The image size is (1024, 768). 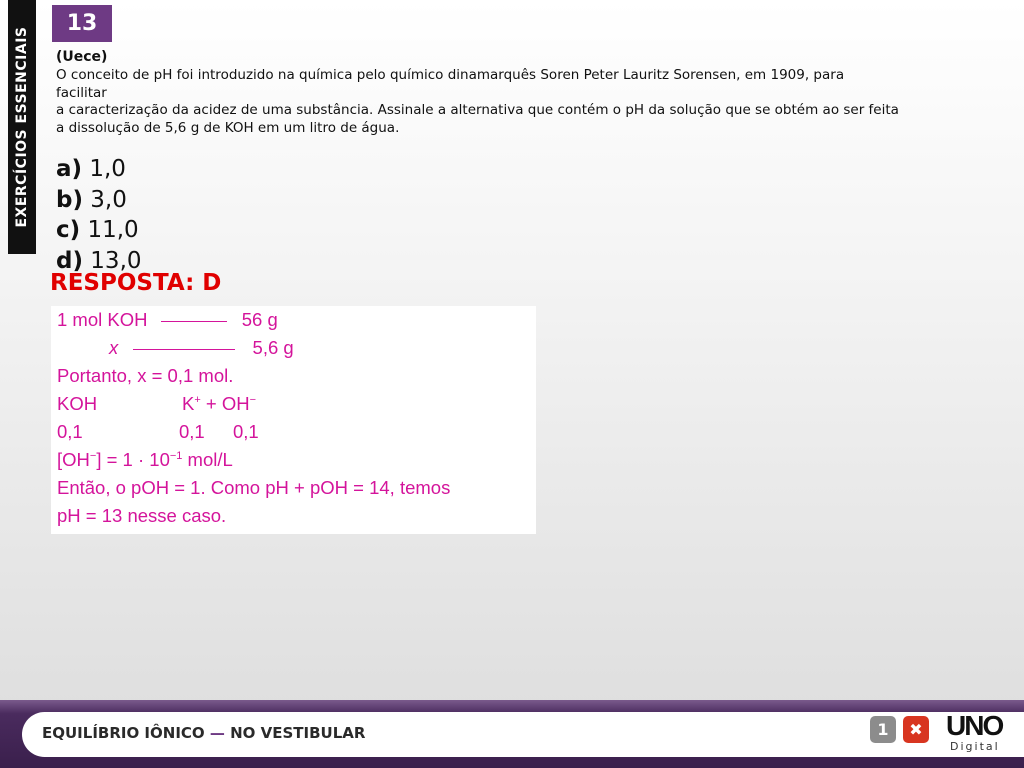 What do you see at coordinates (975, 746) in the screenshot?
I see `logo-subtext: Digital` at bounding box center [975, 746].